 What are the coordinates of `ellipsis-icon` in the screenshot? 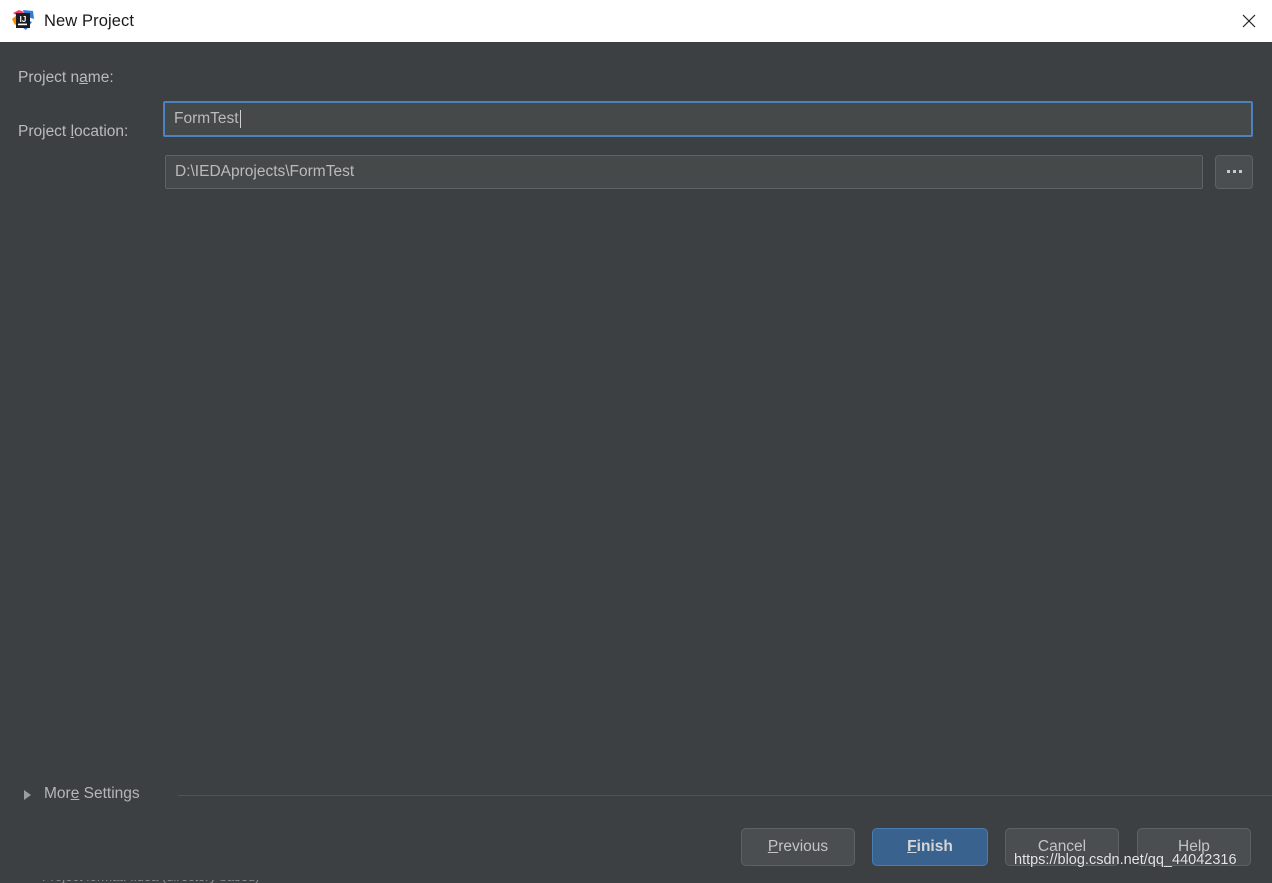 It's located at (1234, 171).